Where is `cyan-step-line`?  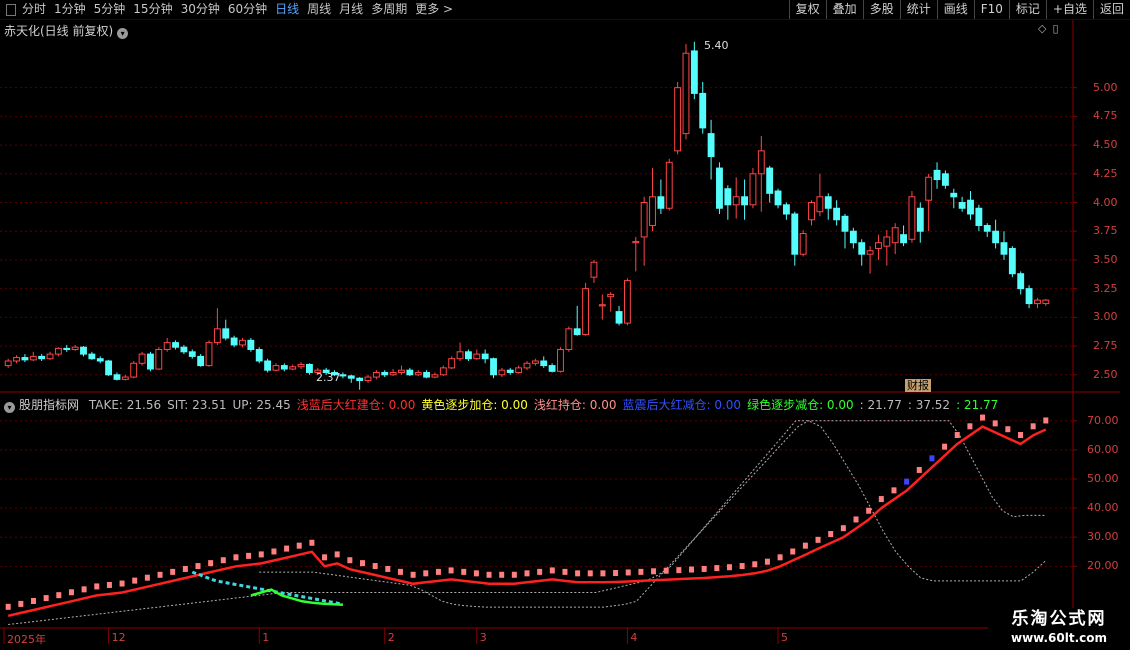 cyan-step-line is located at coordinates (267, 588).